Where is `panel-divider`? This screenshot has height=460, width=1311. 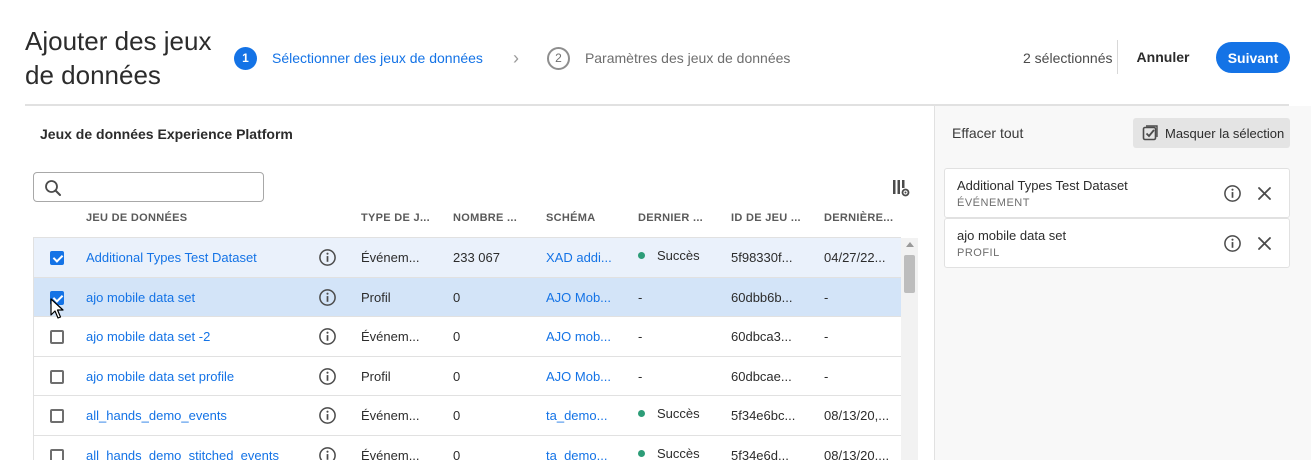 panel-divider is located at coordinates (934, 283).